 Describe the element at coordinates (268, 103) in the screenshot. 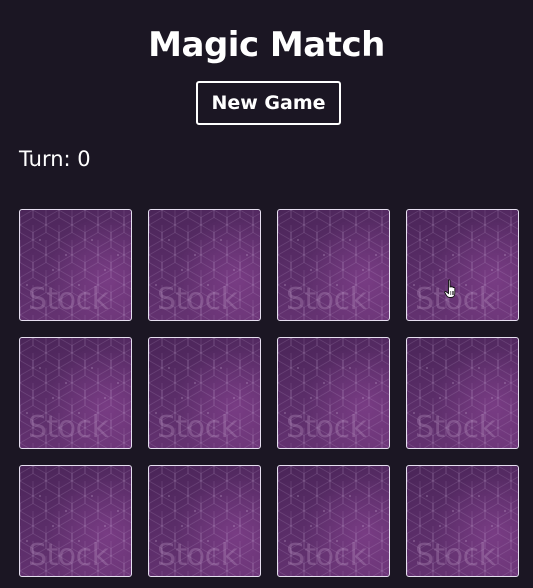

I see `new-game-button: New Game` at that location.